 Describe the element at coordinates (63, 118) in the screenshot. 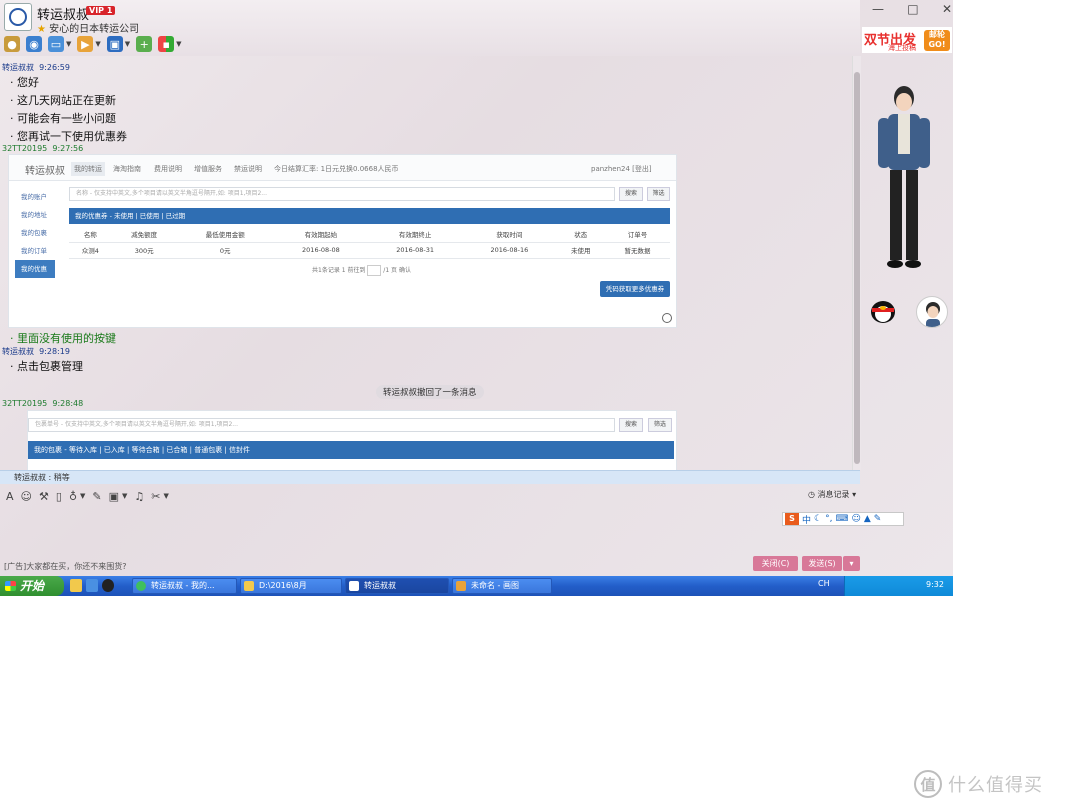

I see `message-text: · 可能会有一些小问题` at that location.